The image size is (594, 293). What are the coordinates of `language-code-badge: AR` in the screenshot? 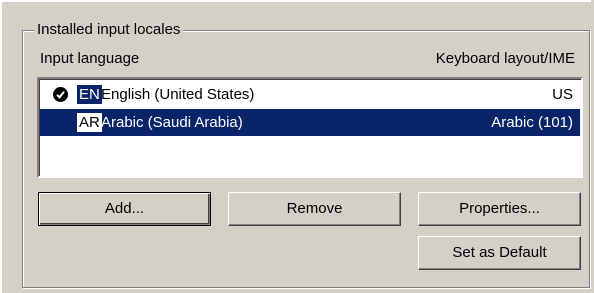 It's located at (89, 122).